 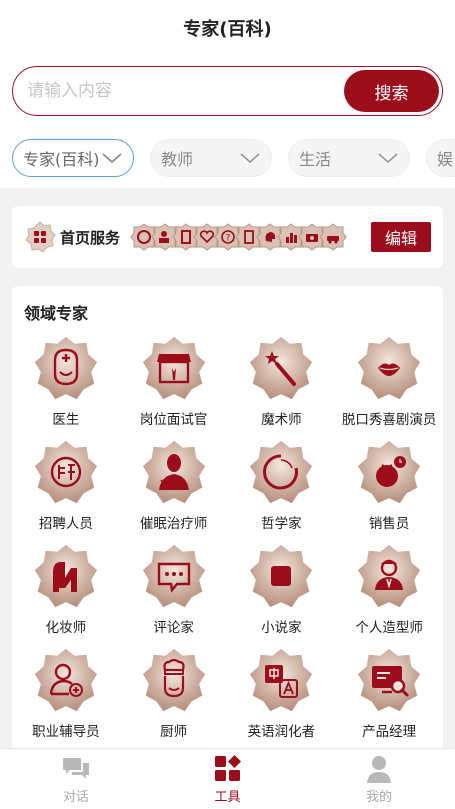 What do you see at coordinates (61, 159) in the screenshot?
I see `filter-chip-label: 专家(百科)` at bounding box center [61, 159].